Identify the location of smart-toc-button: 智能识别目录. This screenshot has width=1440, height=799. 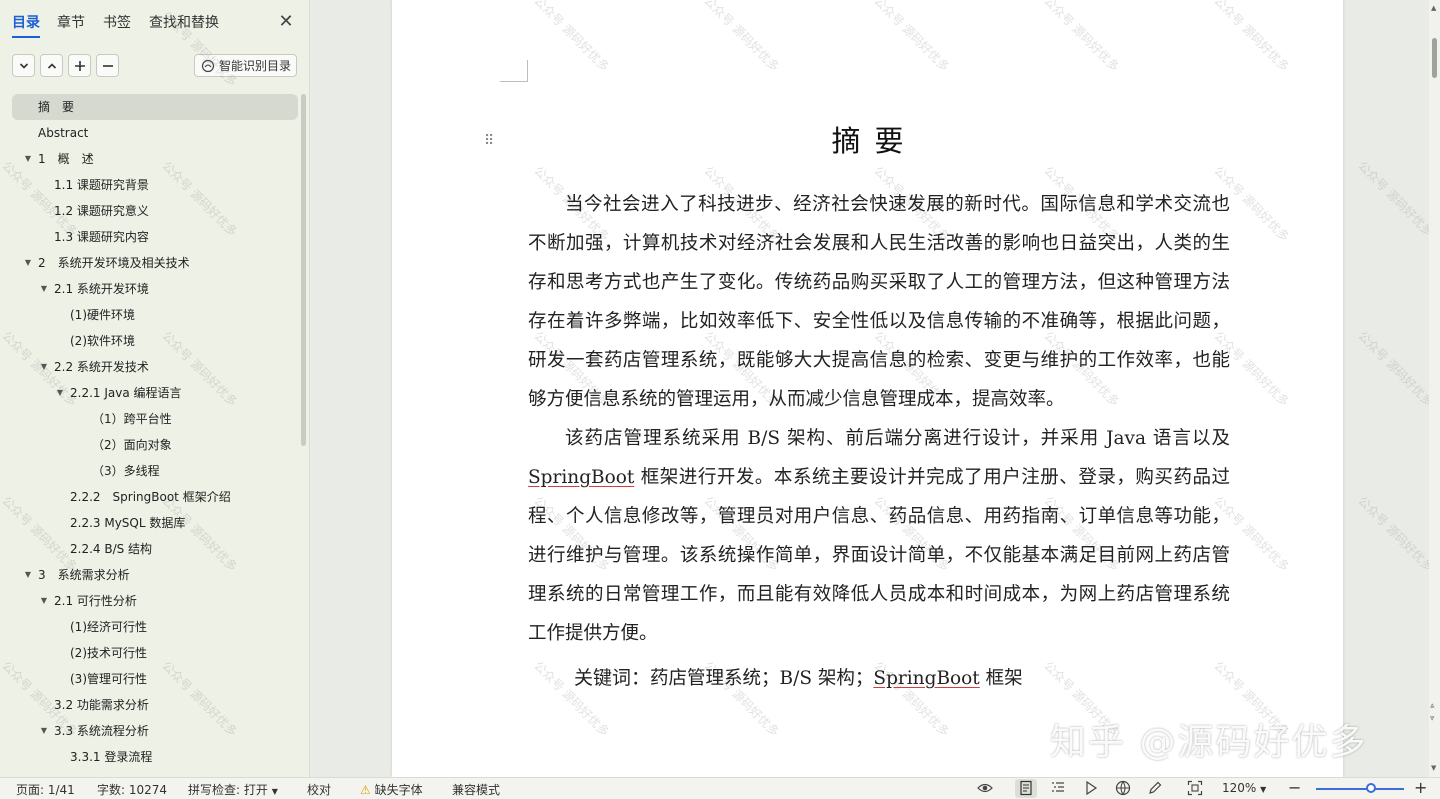
(245, 65).